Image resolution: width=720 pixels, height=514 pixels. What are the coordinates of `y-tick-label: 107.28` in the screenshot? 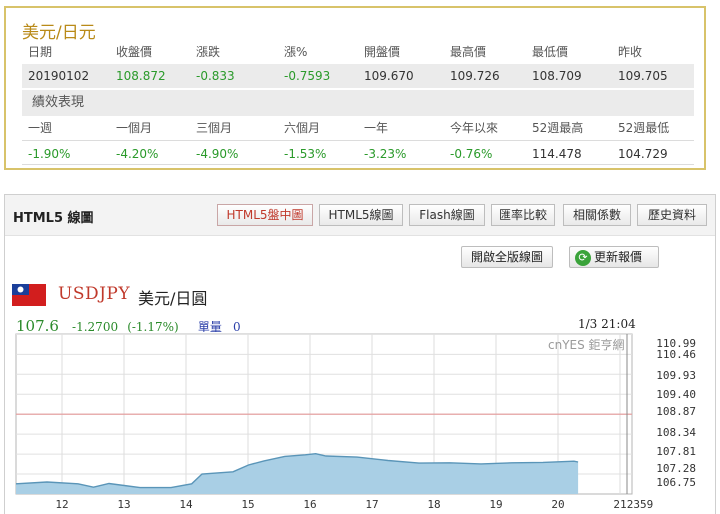 It's located at (676, 468).